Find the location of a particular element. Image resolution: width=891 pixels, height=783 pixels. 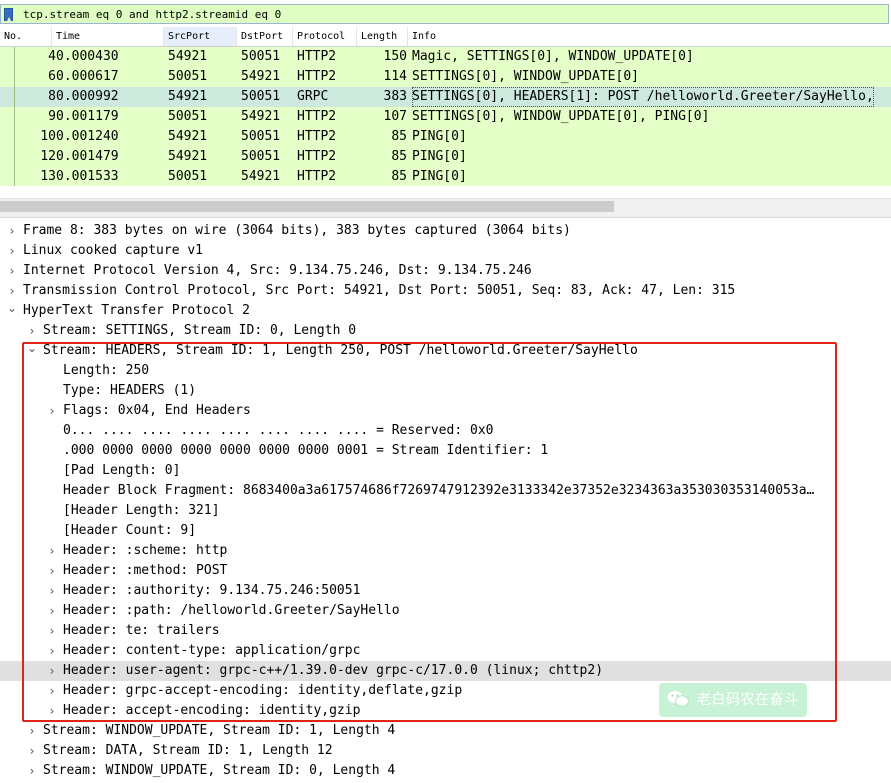

packet-time: 0.001479 is located at coordinates (87, 156).